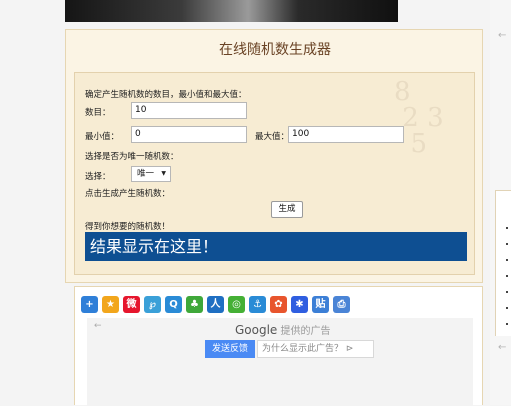 The image size is (511, 406). Describe the element at coordinates (146, 174) in the screenshot. I see `unique-select-value: 唯一` at that location.